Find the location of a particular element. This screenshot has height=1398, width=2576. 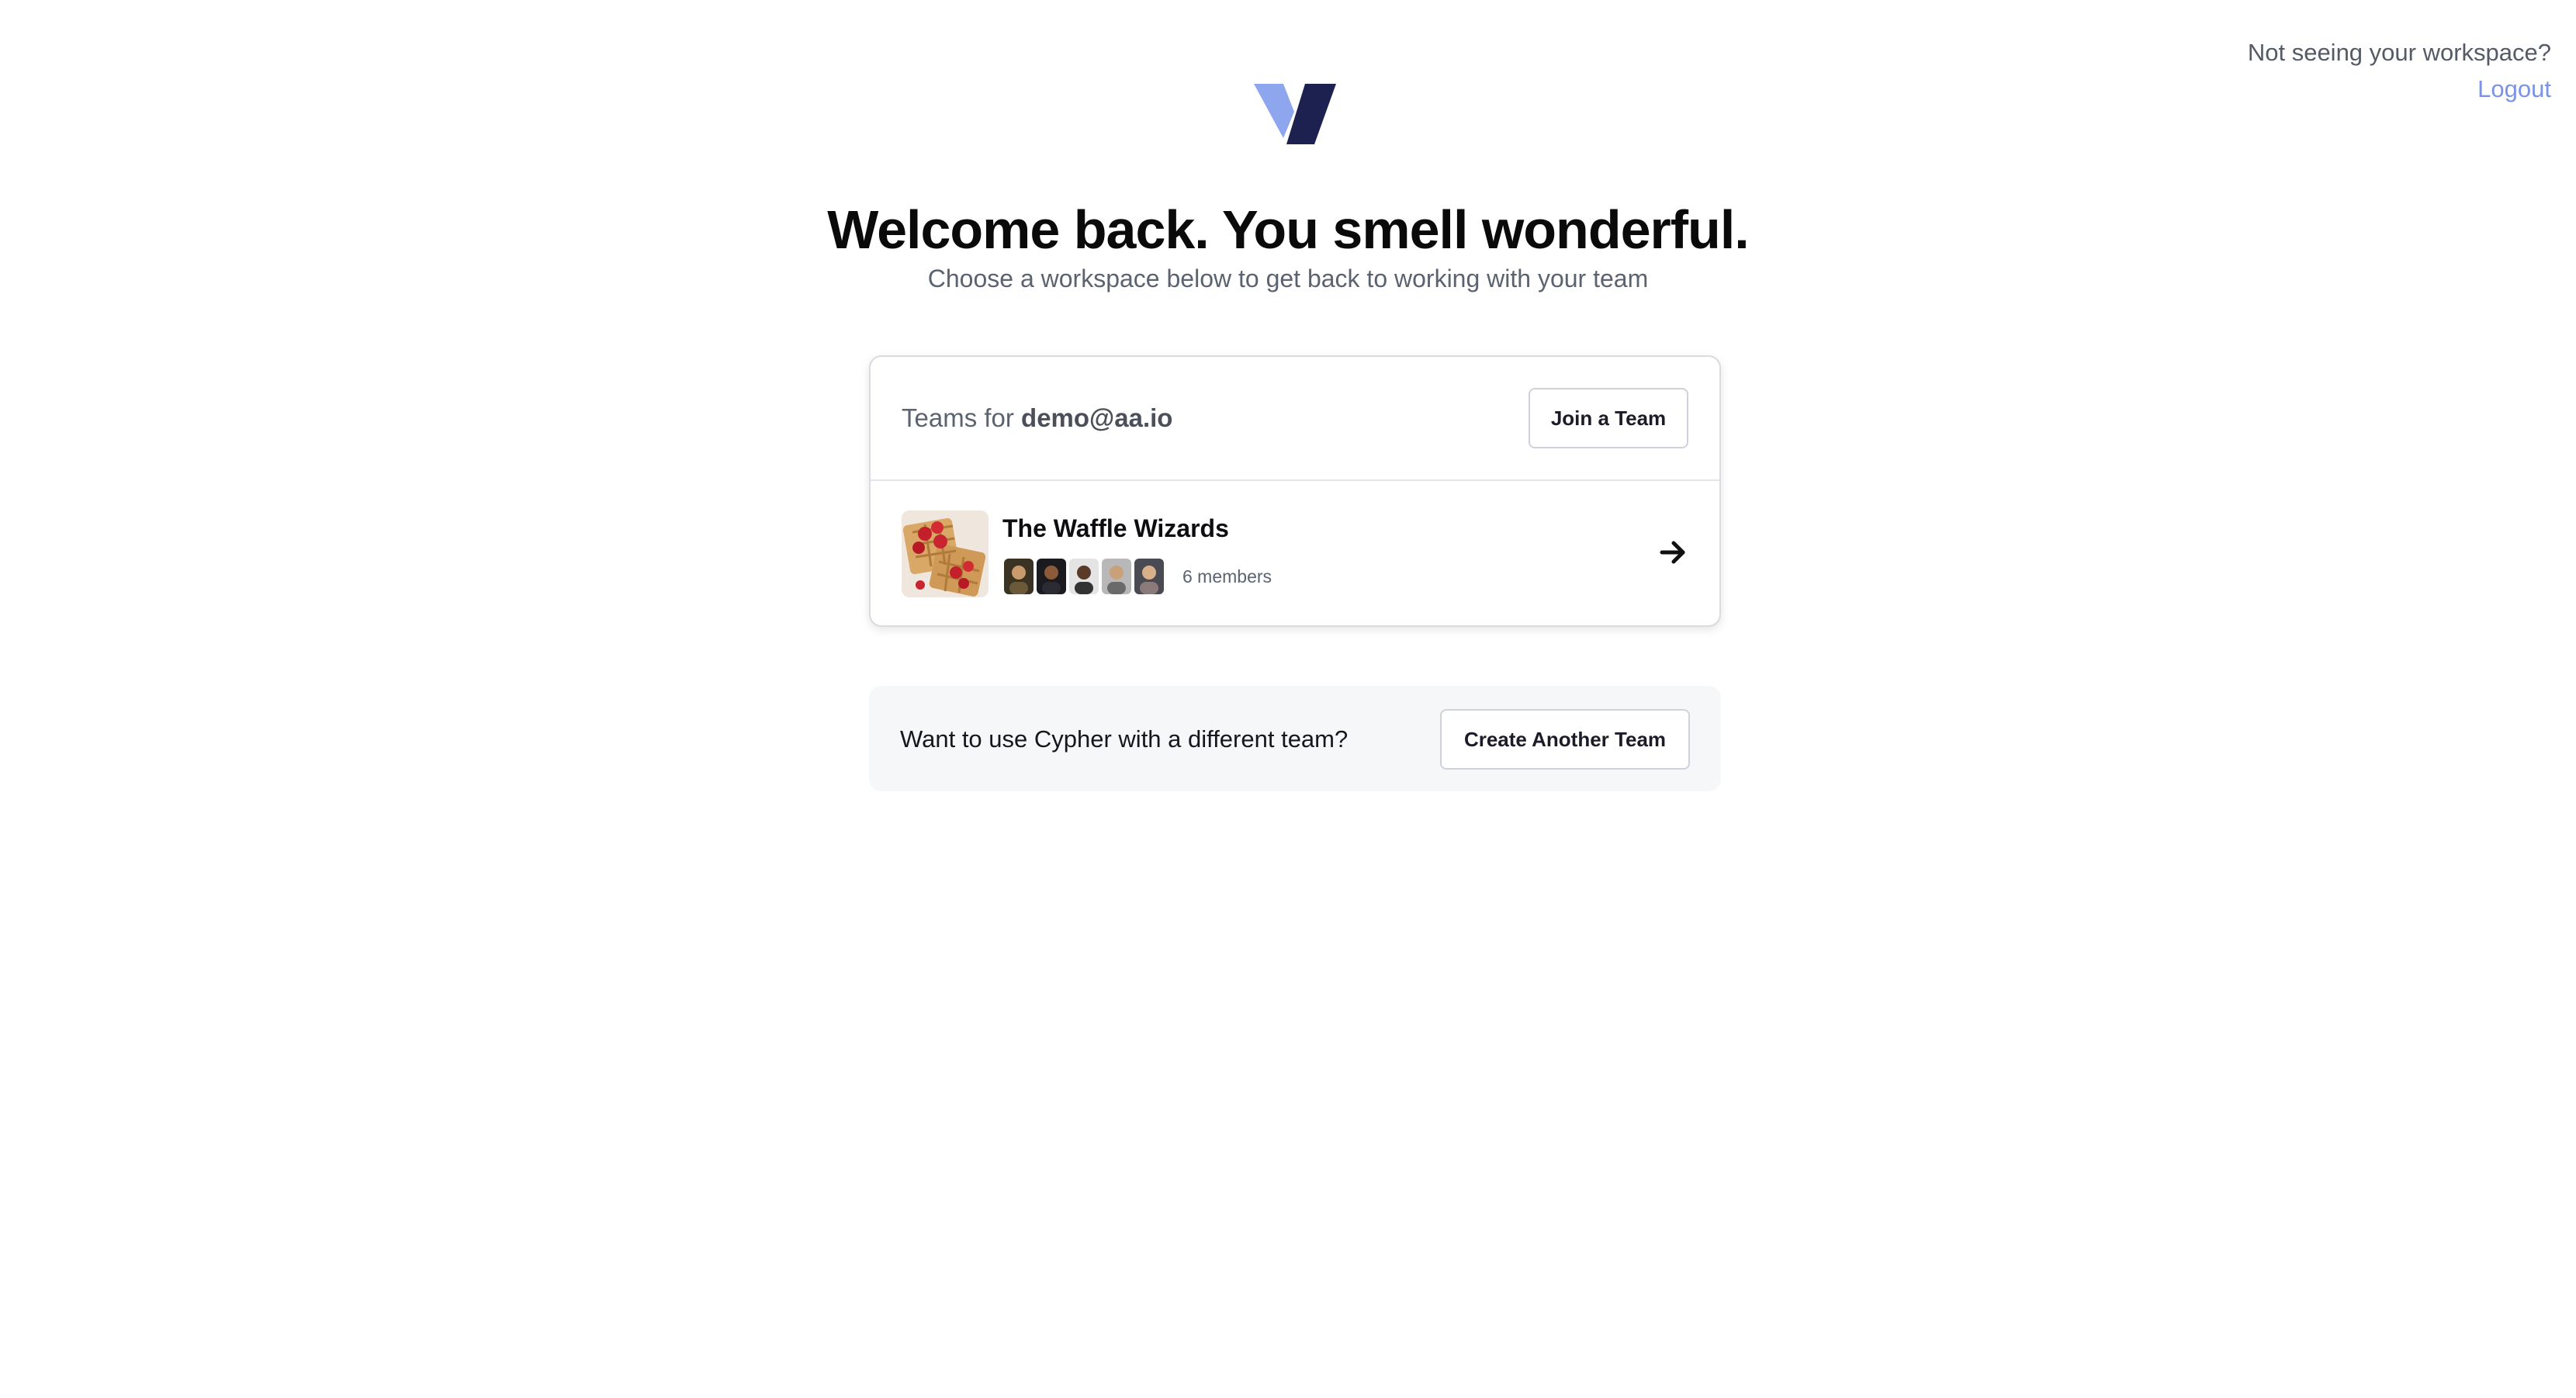

workspace-help: Not seeing your workspace? Logout is located at coordinates (2399, 72).